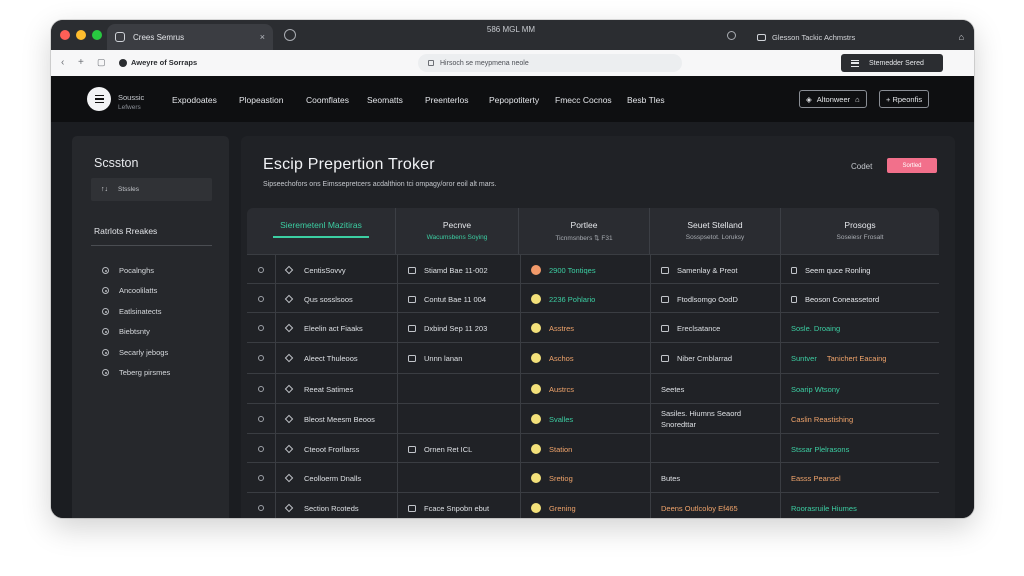  I want to click on row-category: Ftodlsomgo OodD, so click(707, 299).